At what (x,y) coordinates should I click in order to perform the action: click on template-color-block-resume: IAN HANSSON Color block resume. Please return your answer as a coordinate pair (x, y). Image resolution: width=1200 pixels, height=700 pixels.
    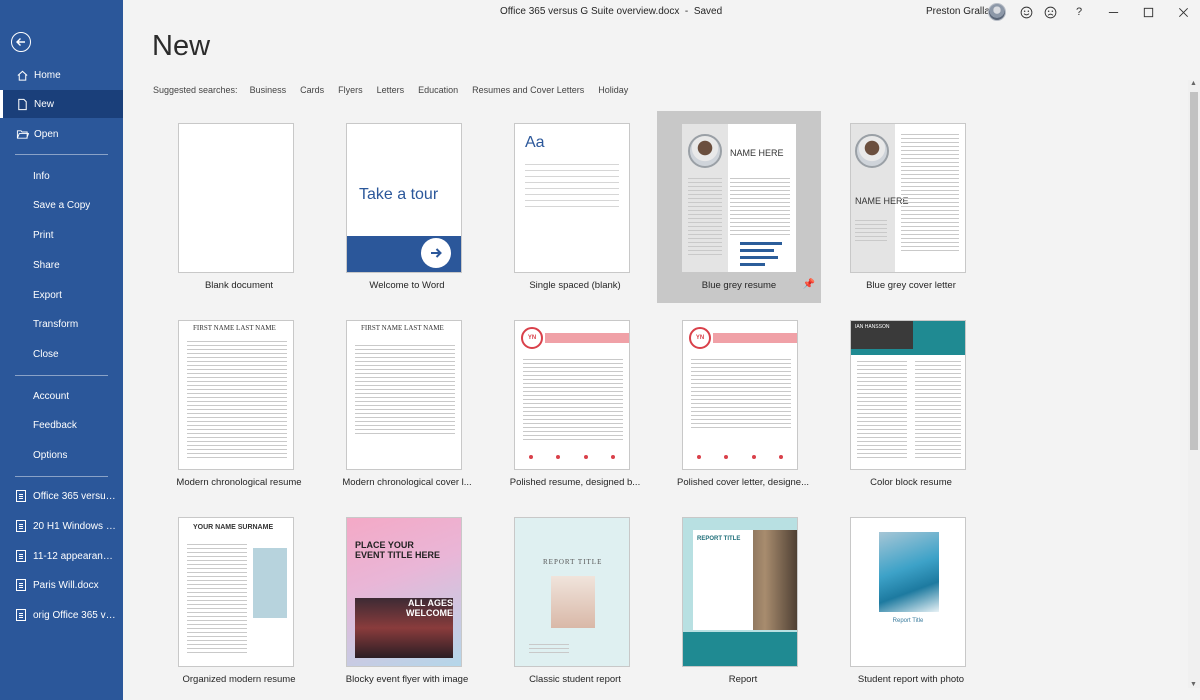
    Looking at the image, I should click on (911, 404).